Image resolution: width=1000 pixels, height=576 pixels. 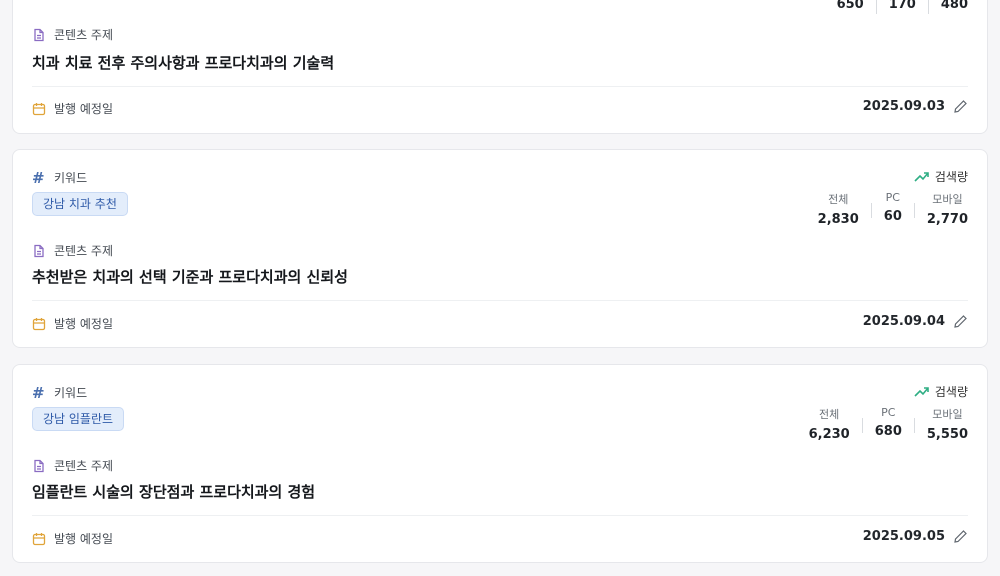 What do you see at coordinates (80, 204) in the screenshot?
I see `keyword-tag: 강남 치과 추천` at bounding box center [80, 204].